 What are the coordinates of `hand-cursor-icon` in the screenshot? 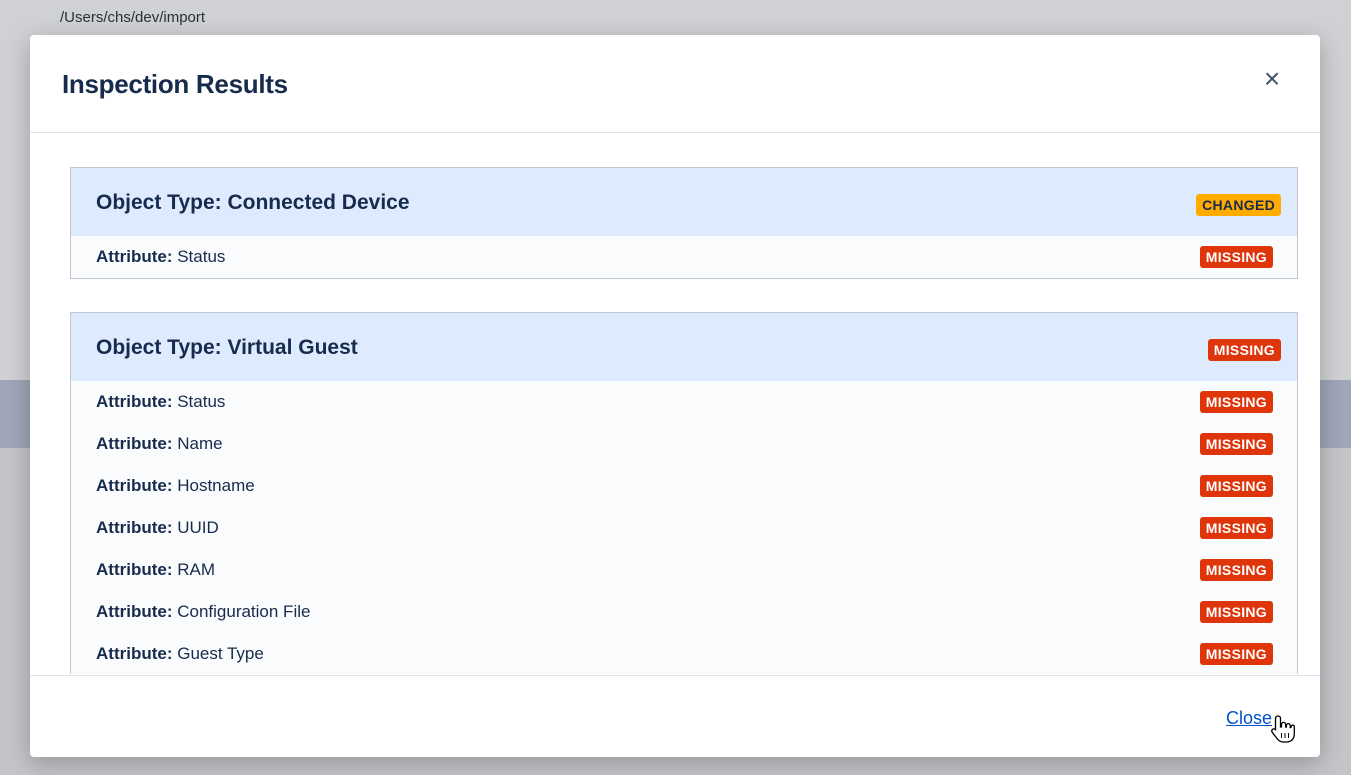 It's located at (1283, 729).